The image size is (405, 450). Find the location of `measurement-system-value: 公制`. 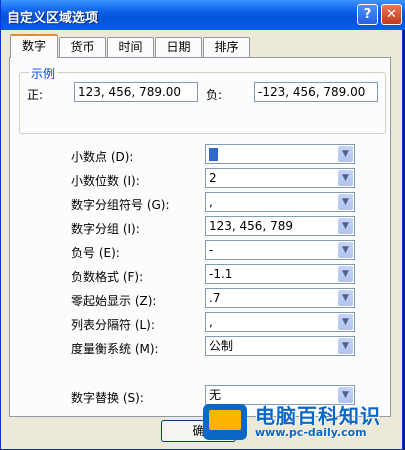

measurement-system-value: 公制 is located at coordinates (221, 346).